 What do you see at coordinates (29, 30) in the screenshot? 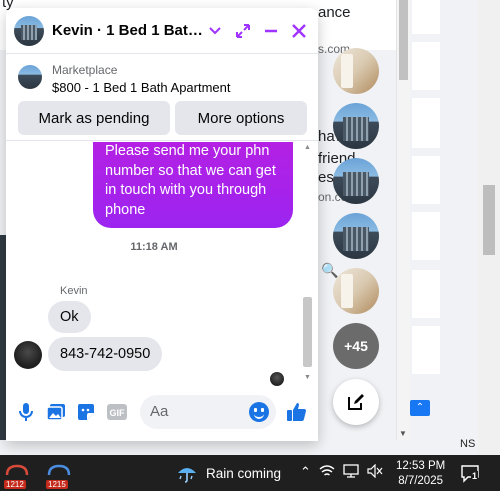
I see `contact-avatar` at bounding box center [29, 30].